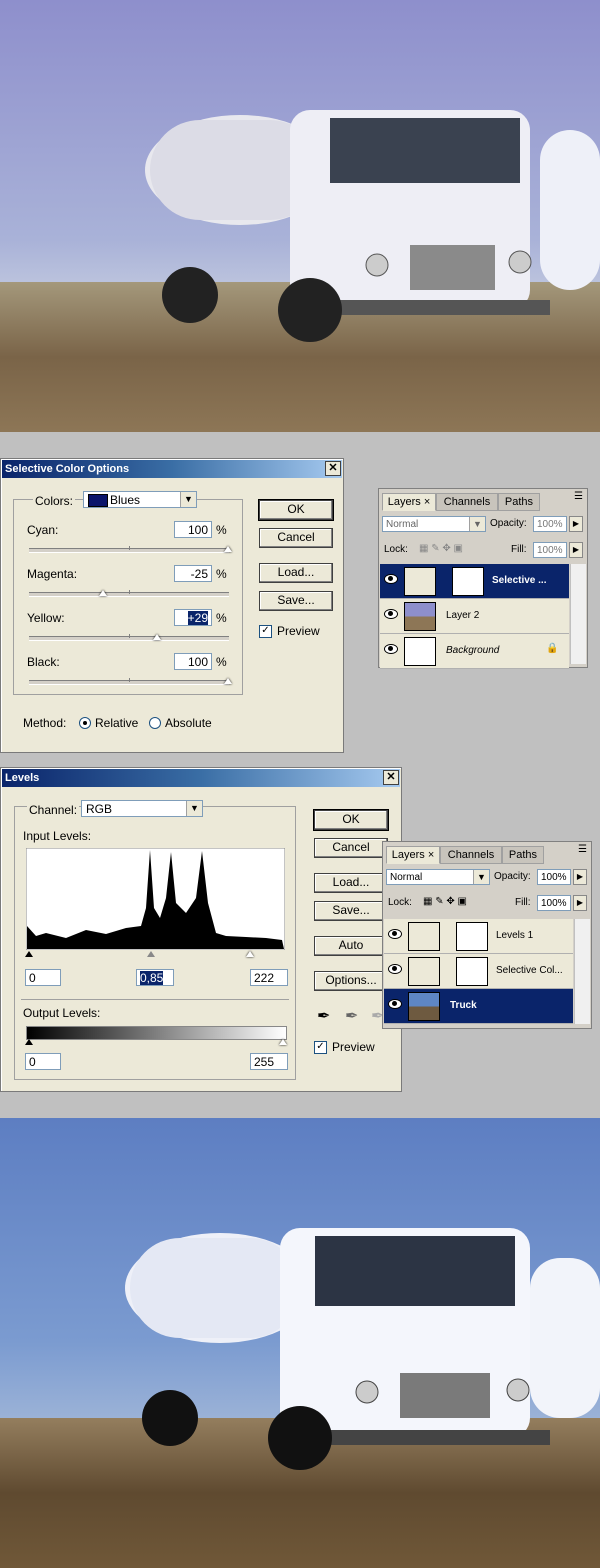 The width and height of the screenshot is (600, 1568). Describe the element at coordinates (155, 977) in the screenshot. I see `input-gamma-field: 0,85` at that location.